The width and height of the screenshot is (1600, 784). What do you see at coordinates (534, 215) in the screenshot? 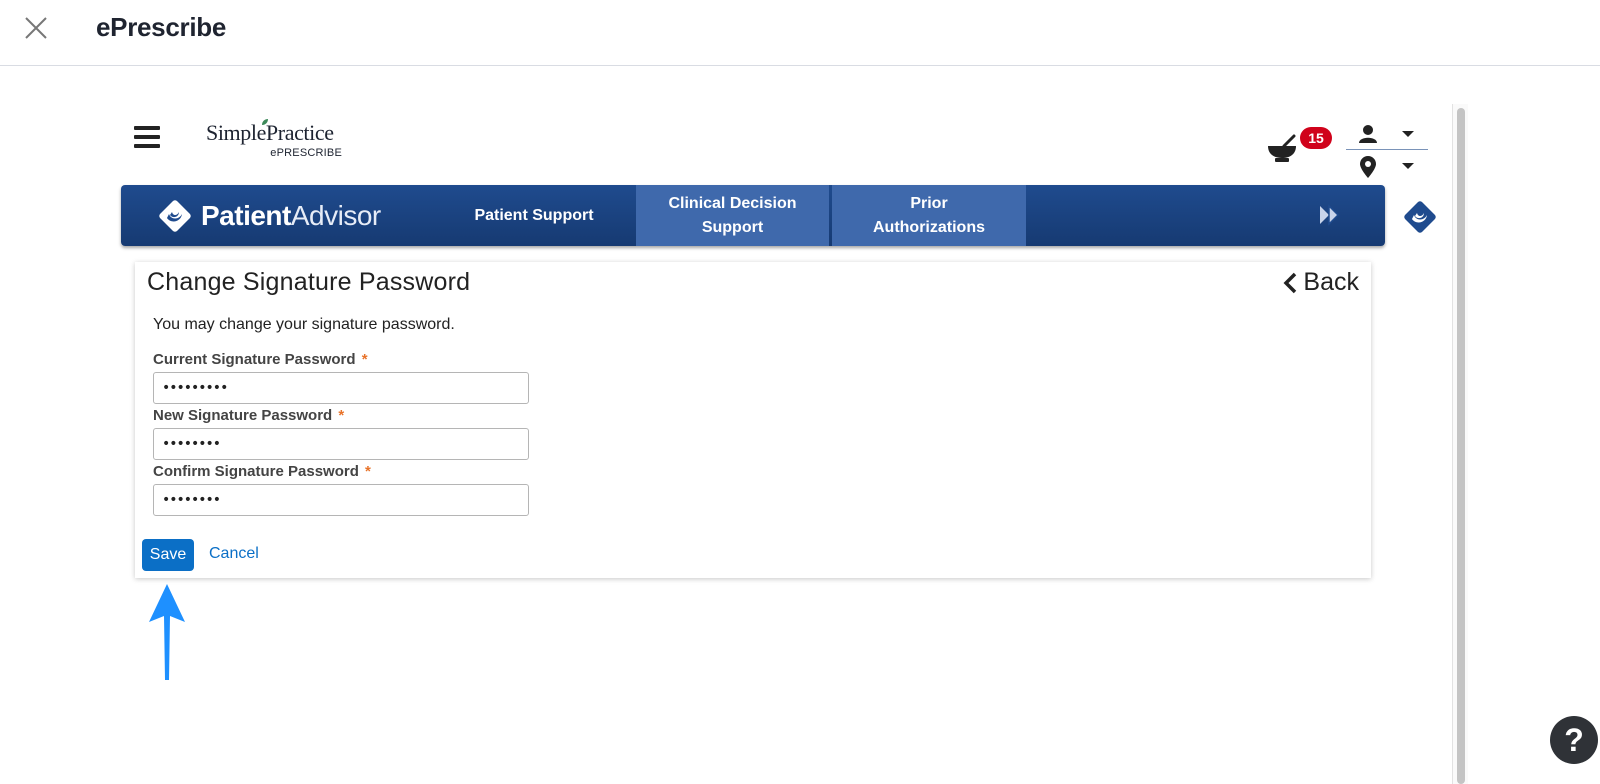
I see `tab-patient-support: Patient Support` at bounding box center [534, 215].